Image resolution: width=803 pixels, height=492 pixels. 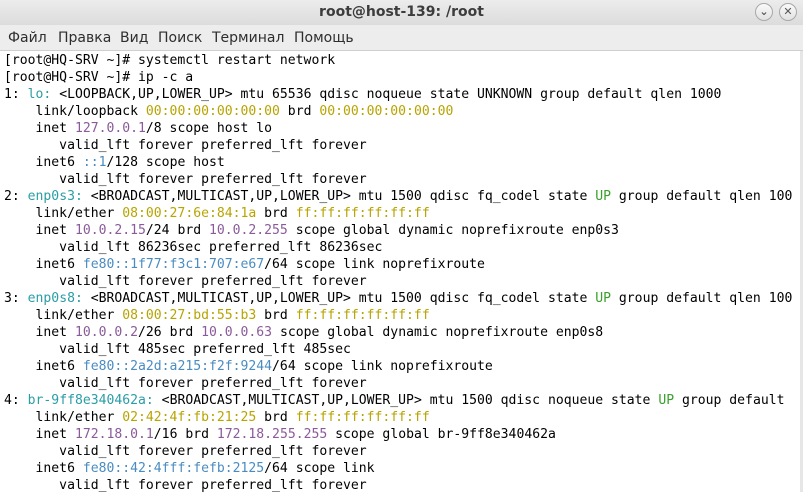 What do you see at coordinates (401, 12) in the screenshot?
I see `title-bar: root@host-139: /root ⌄ ✕` at bounding box center [401, 12].